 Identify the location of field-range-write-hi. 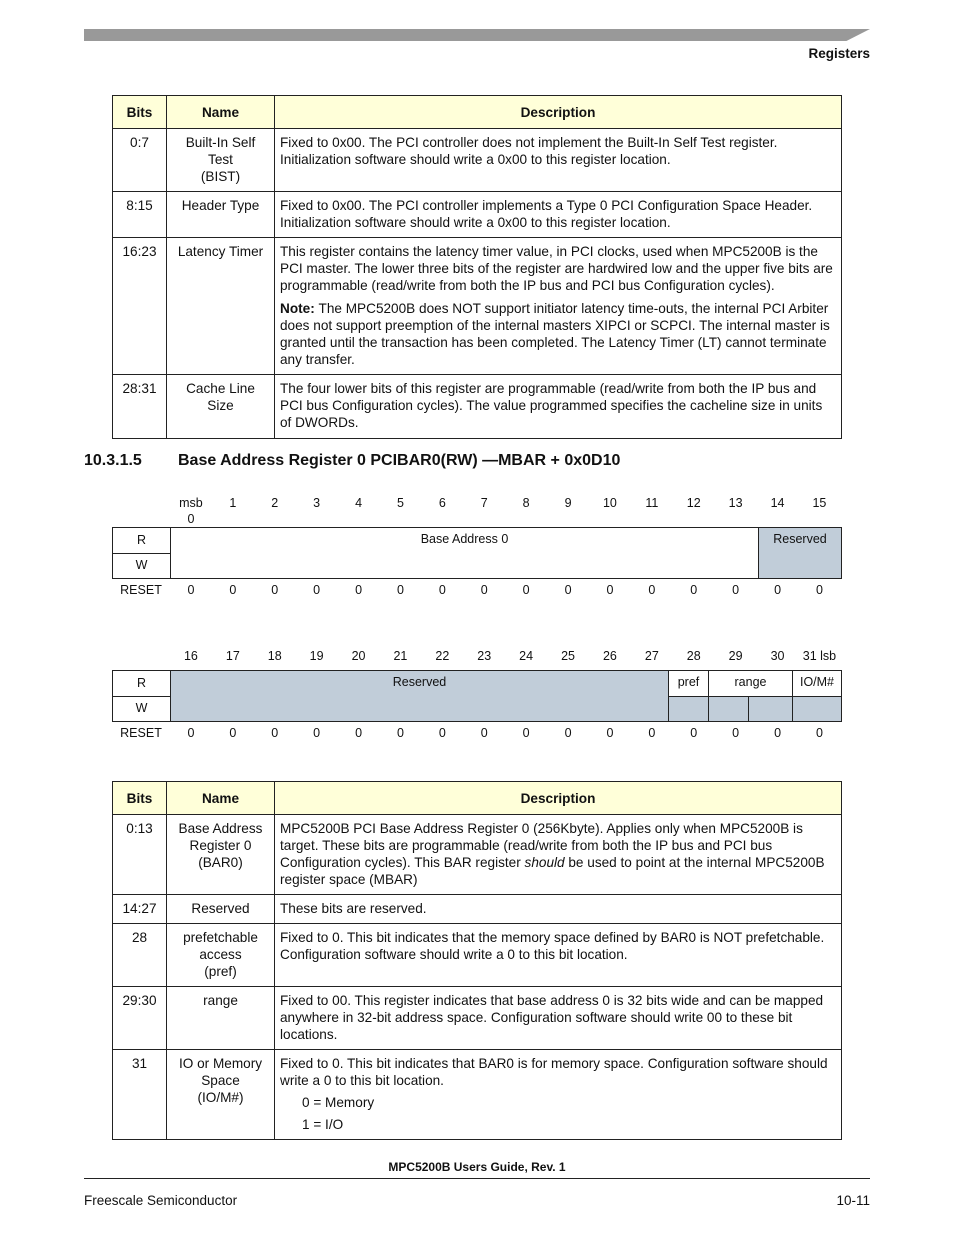
(728, 709).